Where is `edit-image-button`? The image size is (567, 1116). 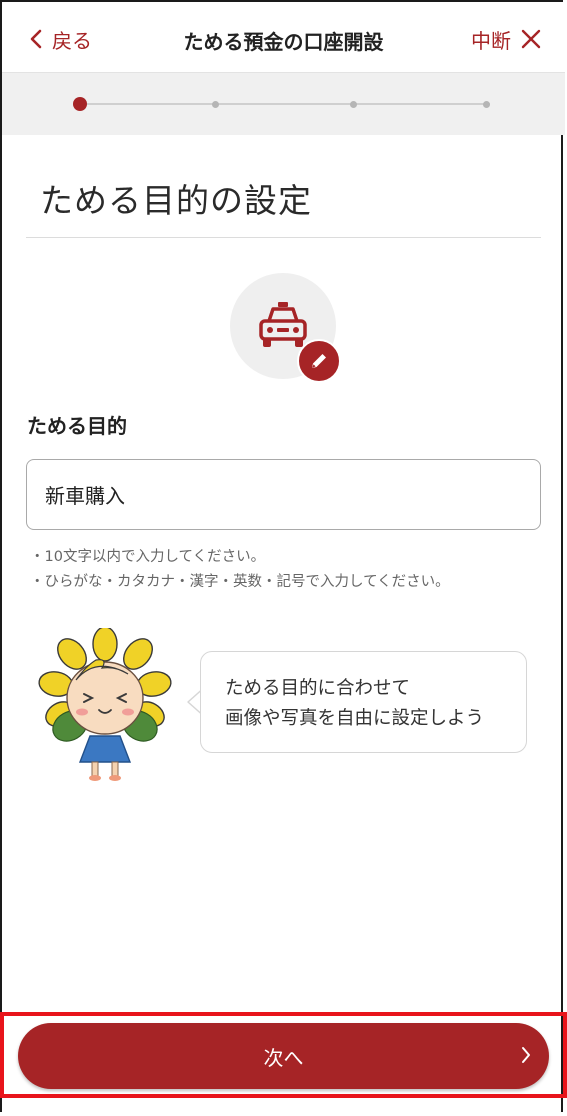
edit-image-button is located at coordinates (319, 361).